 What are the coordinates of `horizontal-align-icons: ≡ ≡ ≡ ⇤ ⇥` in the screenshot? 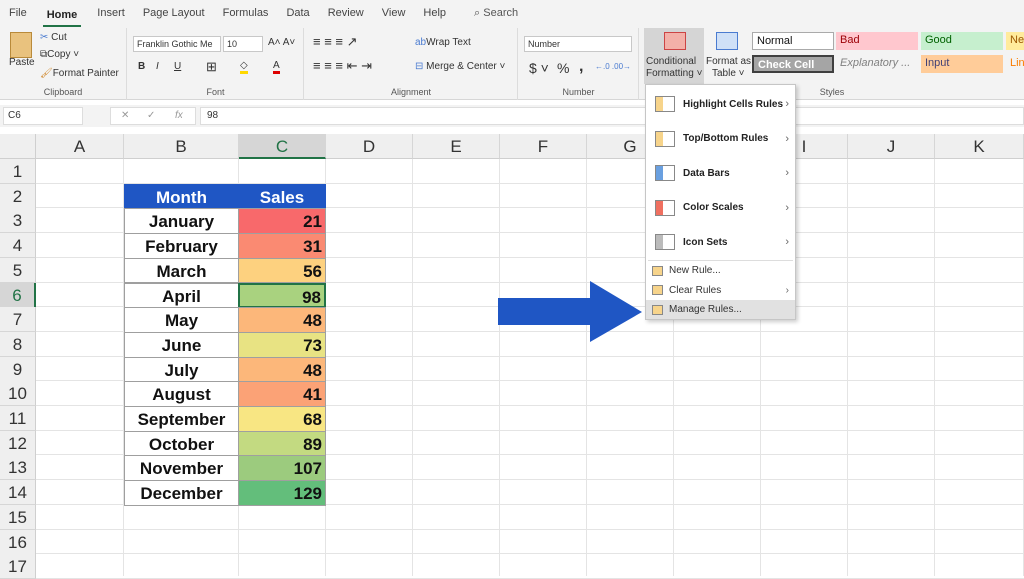 It's located at (342, 66).